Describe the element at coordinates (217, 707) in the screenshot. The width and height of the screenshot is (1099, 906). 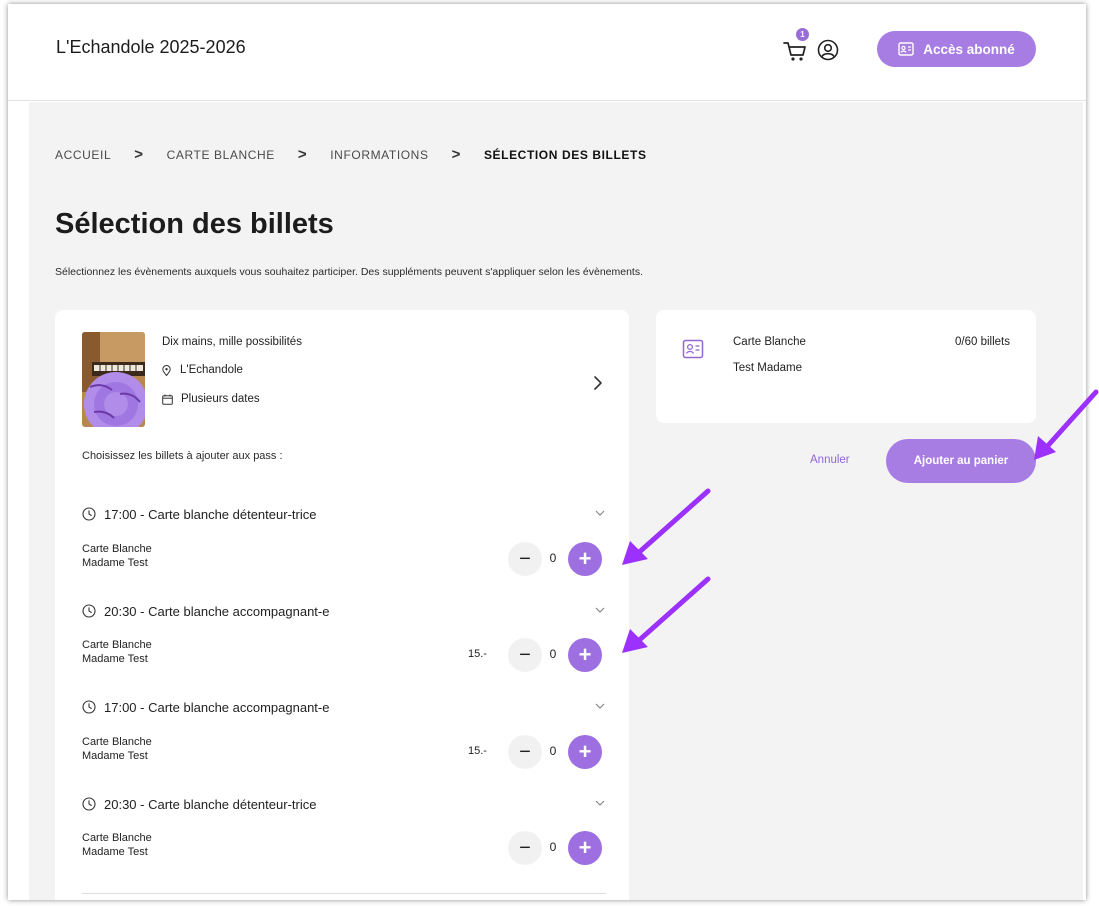
I see `ticket-group-title: 17:00 - Carte blanche accompagnant-e` at that location.